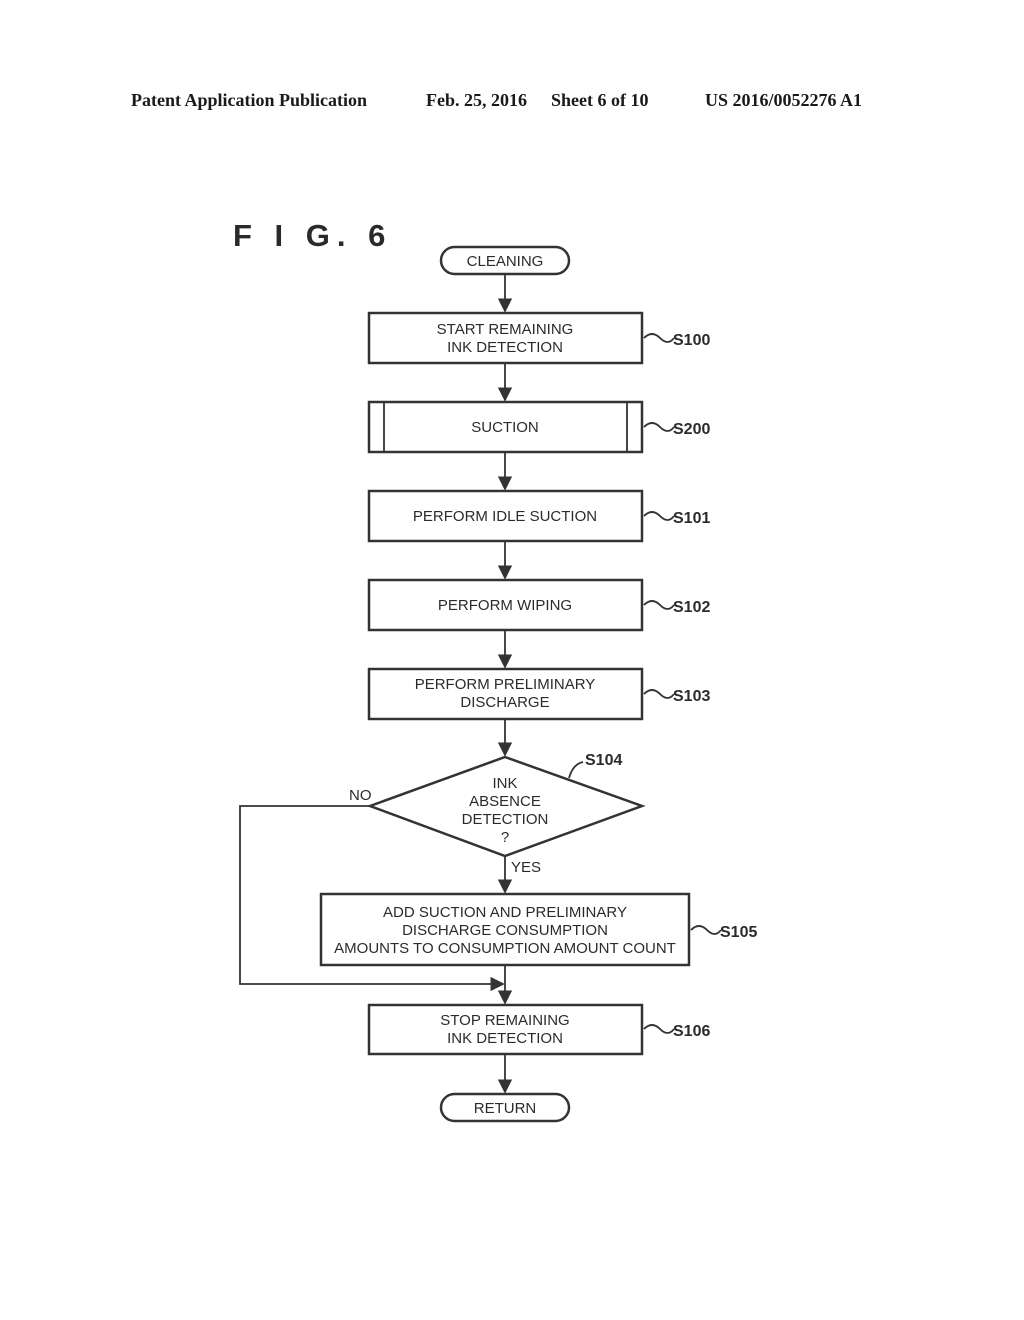 This screenshot has height=1320, width=1024. I want to click on branch-no-label: NO, so click(360, 795).